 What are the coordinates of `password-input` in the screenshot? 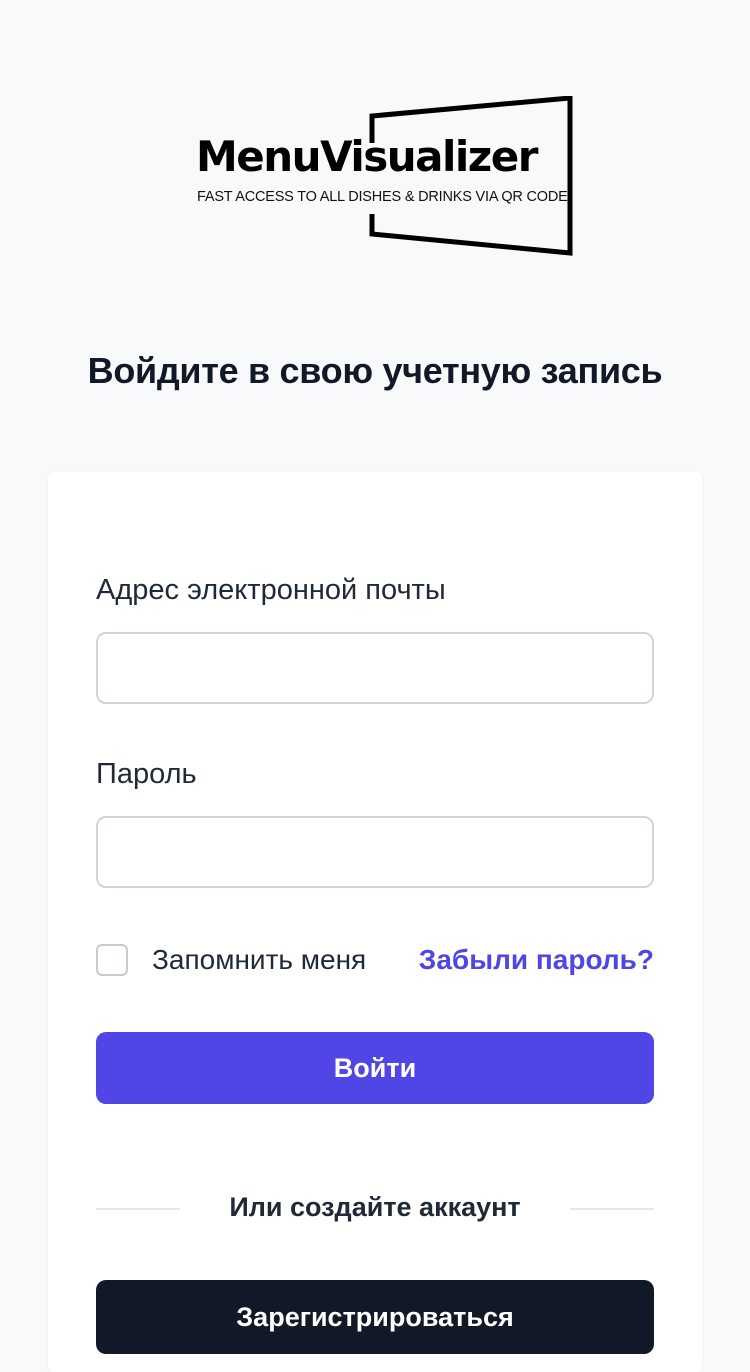 It's located at (375, 852).